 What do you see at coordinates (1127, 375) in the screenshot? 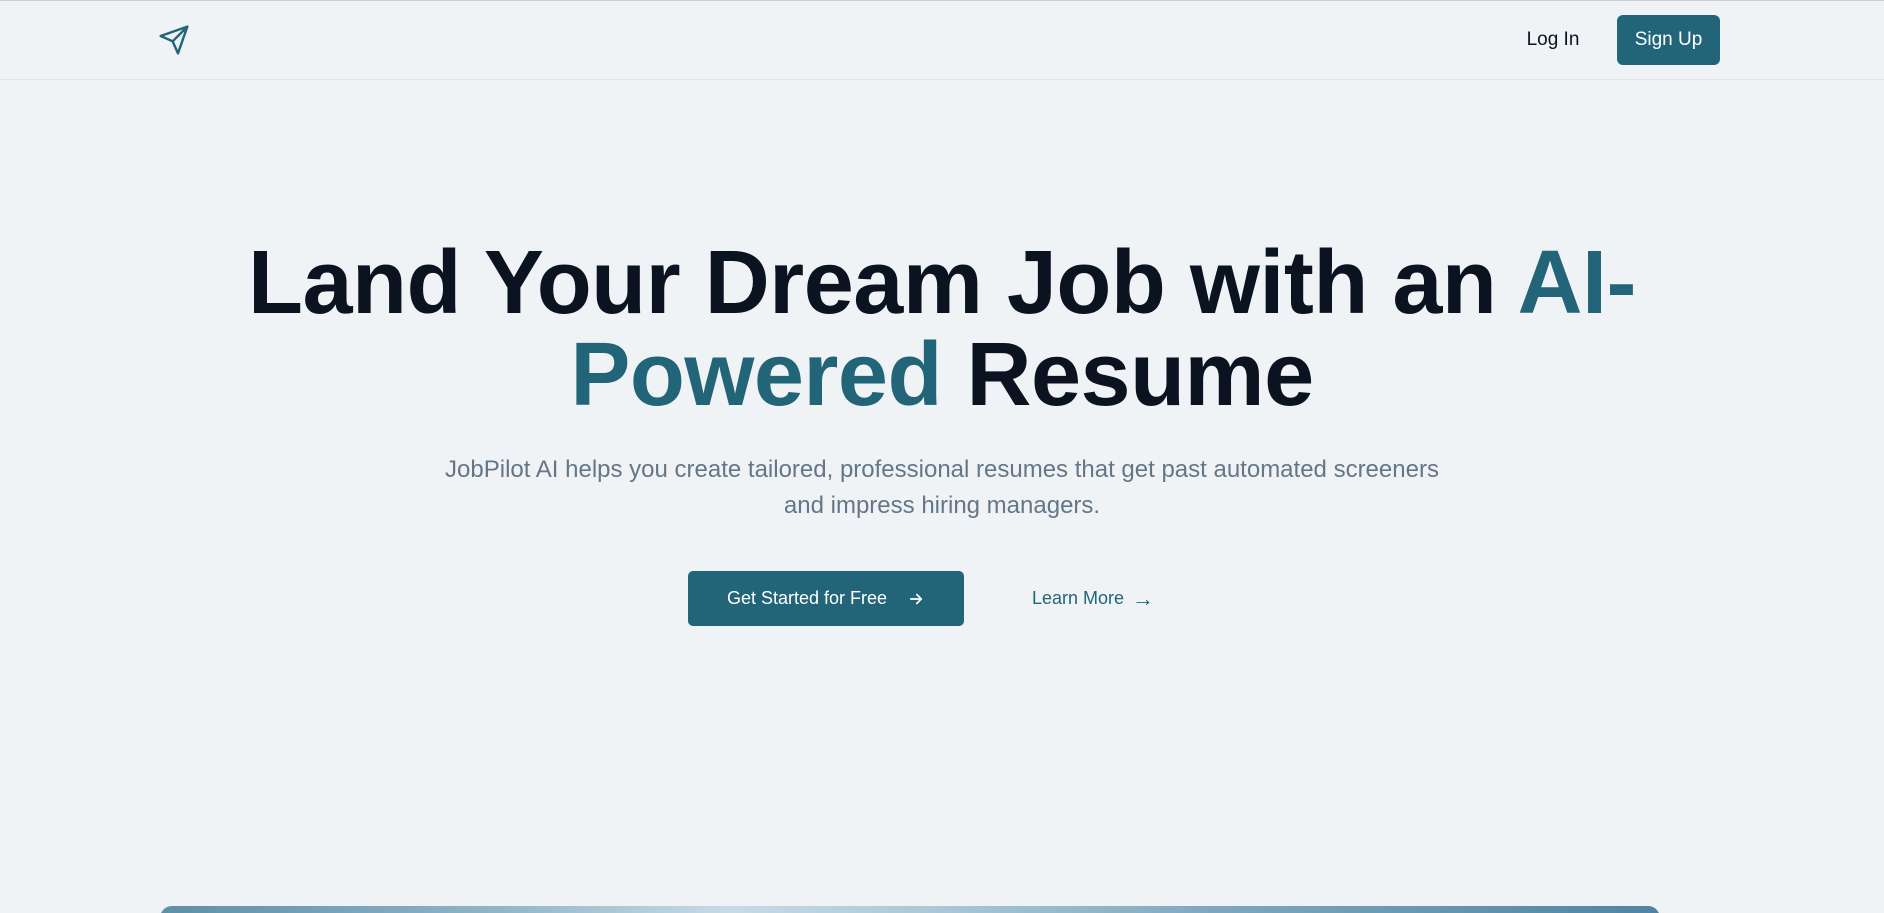
I see `hero-title-part2: Resume` at bounding box center [1127, 375].